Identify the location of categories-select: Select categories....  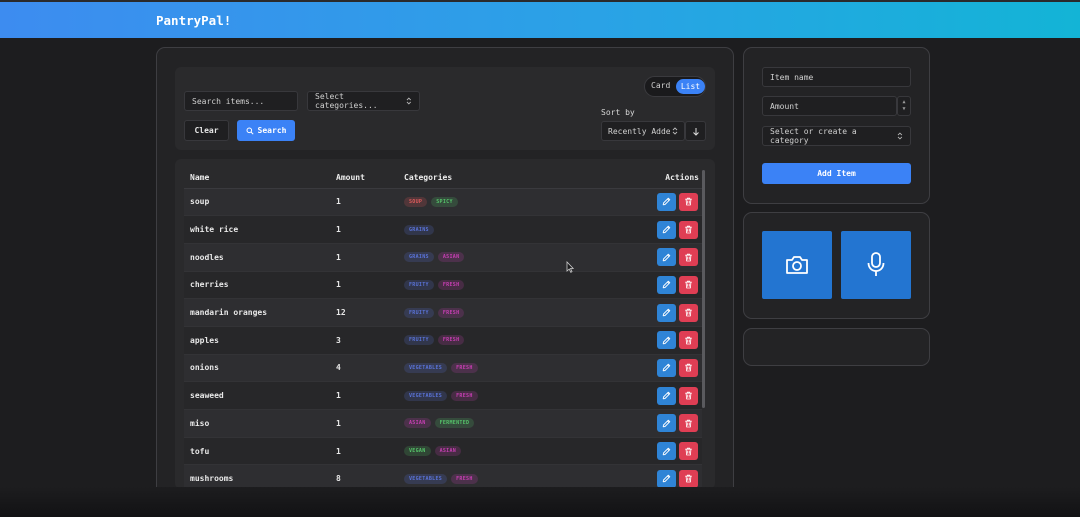
(363, 101).